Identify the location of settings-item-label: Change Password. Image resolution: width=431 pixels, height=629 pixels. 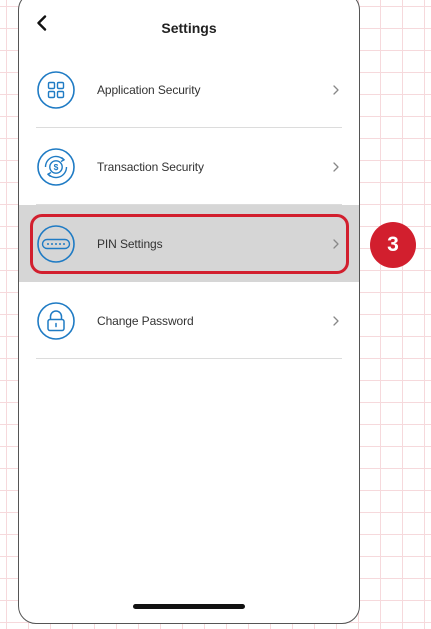
(145, 320).